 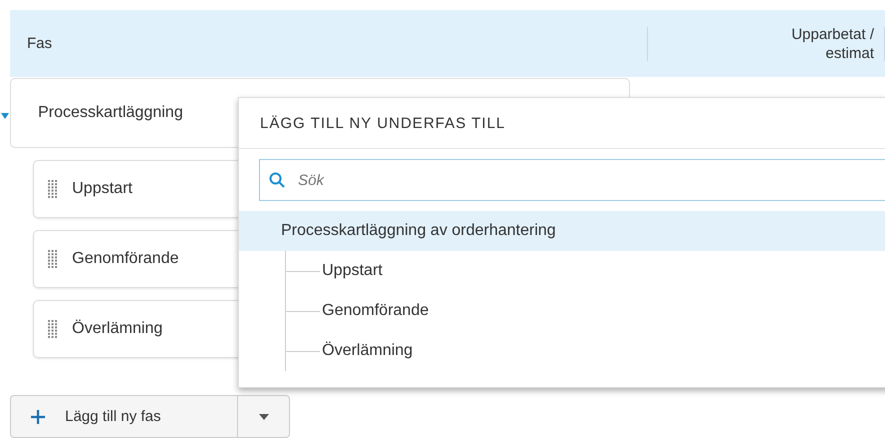 What do you see at coordinates (102, 189) in the screenshot?
I see `subphase-name: Uppstart` at bounding box center [102, 189].